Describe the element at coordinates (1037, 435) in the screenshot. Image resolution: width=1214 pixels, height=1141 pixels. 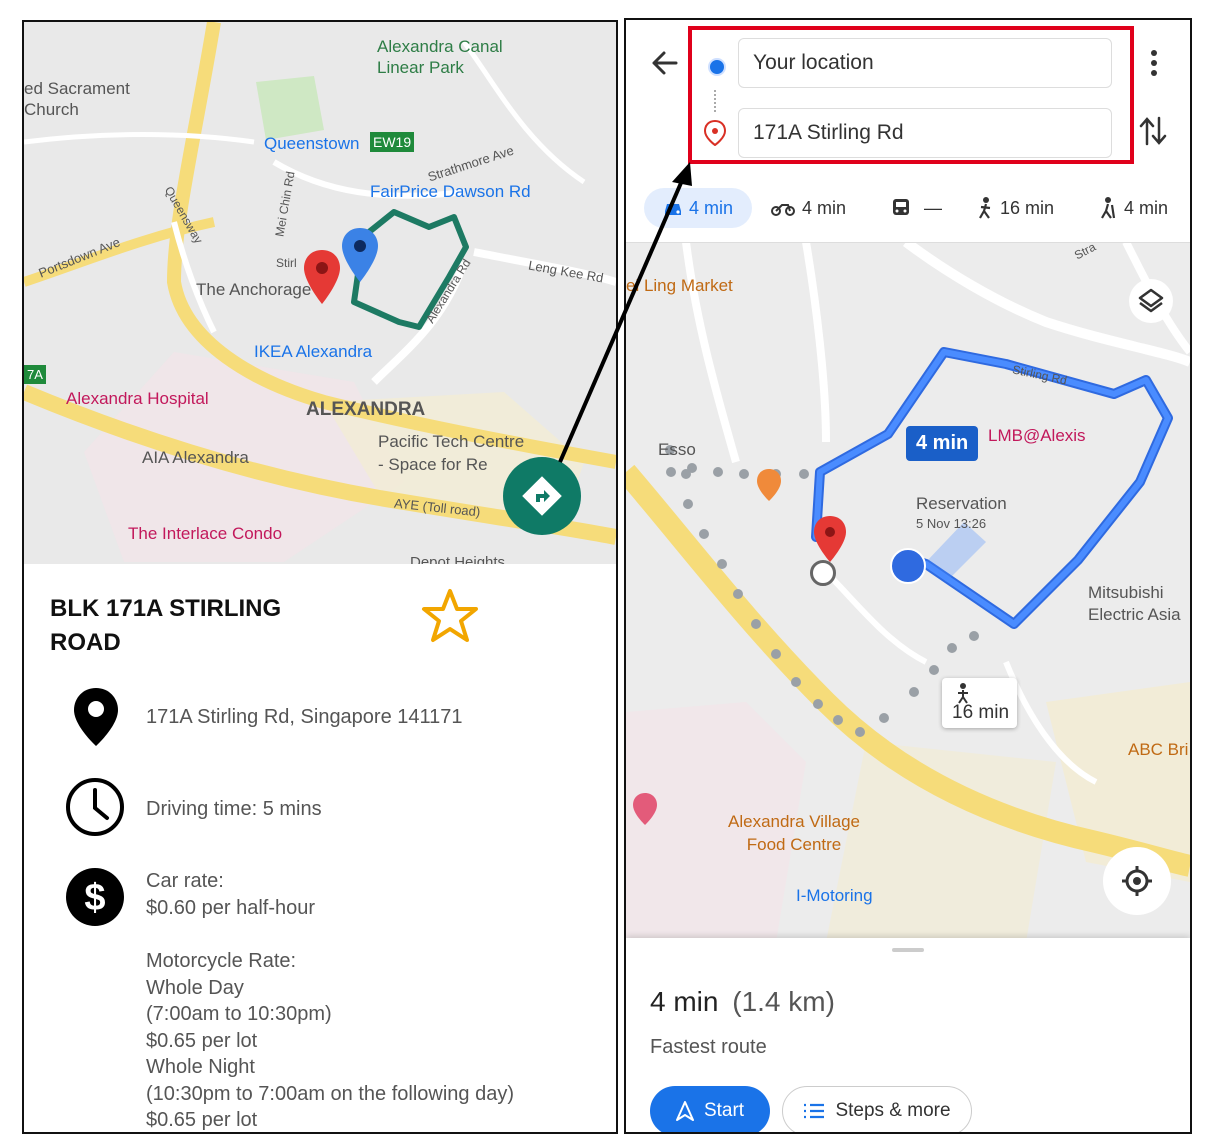
I see `lmb-label: LMB@Alexis` at that location.